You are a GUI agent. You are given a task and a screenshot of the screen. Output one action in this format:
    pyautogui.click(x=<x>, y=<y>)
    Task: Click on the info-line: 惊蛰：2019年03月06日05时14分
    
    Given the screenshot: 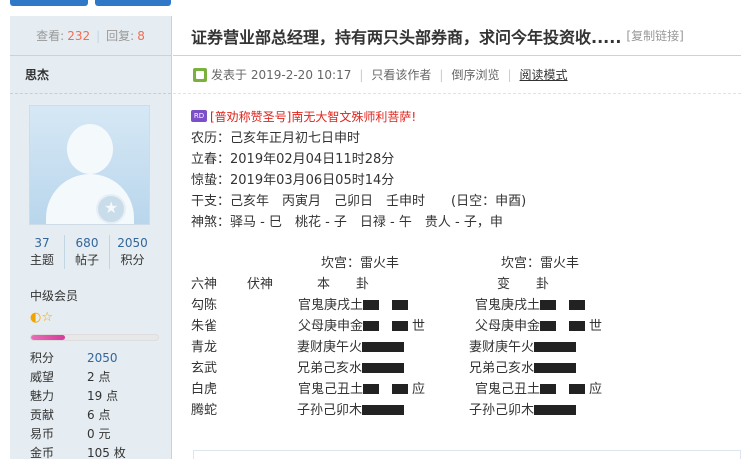 What is the action you would take?
    pyautogui.click(x=293, y=180)
    